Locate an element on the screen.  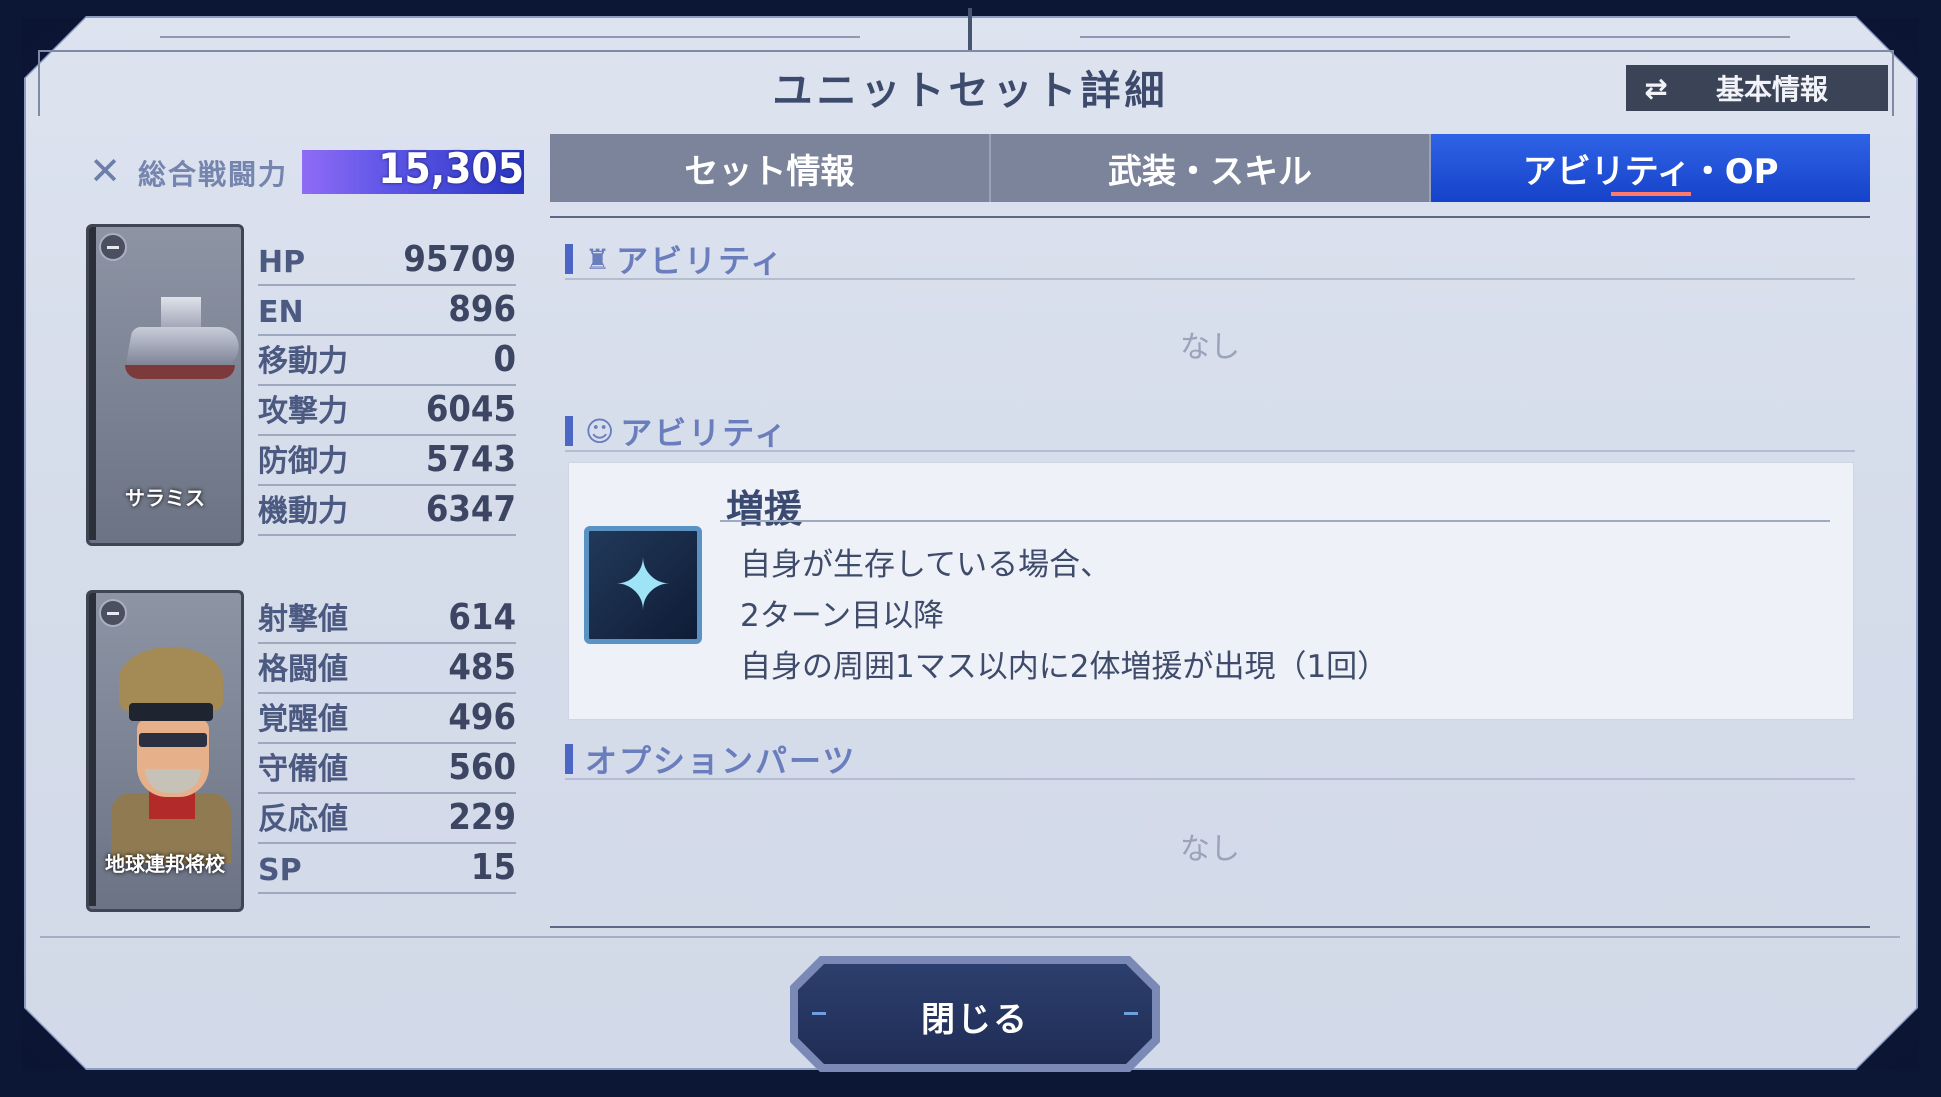
stat-row: 反応値 229 is located at coordinates (387, 819).